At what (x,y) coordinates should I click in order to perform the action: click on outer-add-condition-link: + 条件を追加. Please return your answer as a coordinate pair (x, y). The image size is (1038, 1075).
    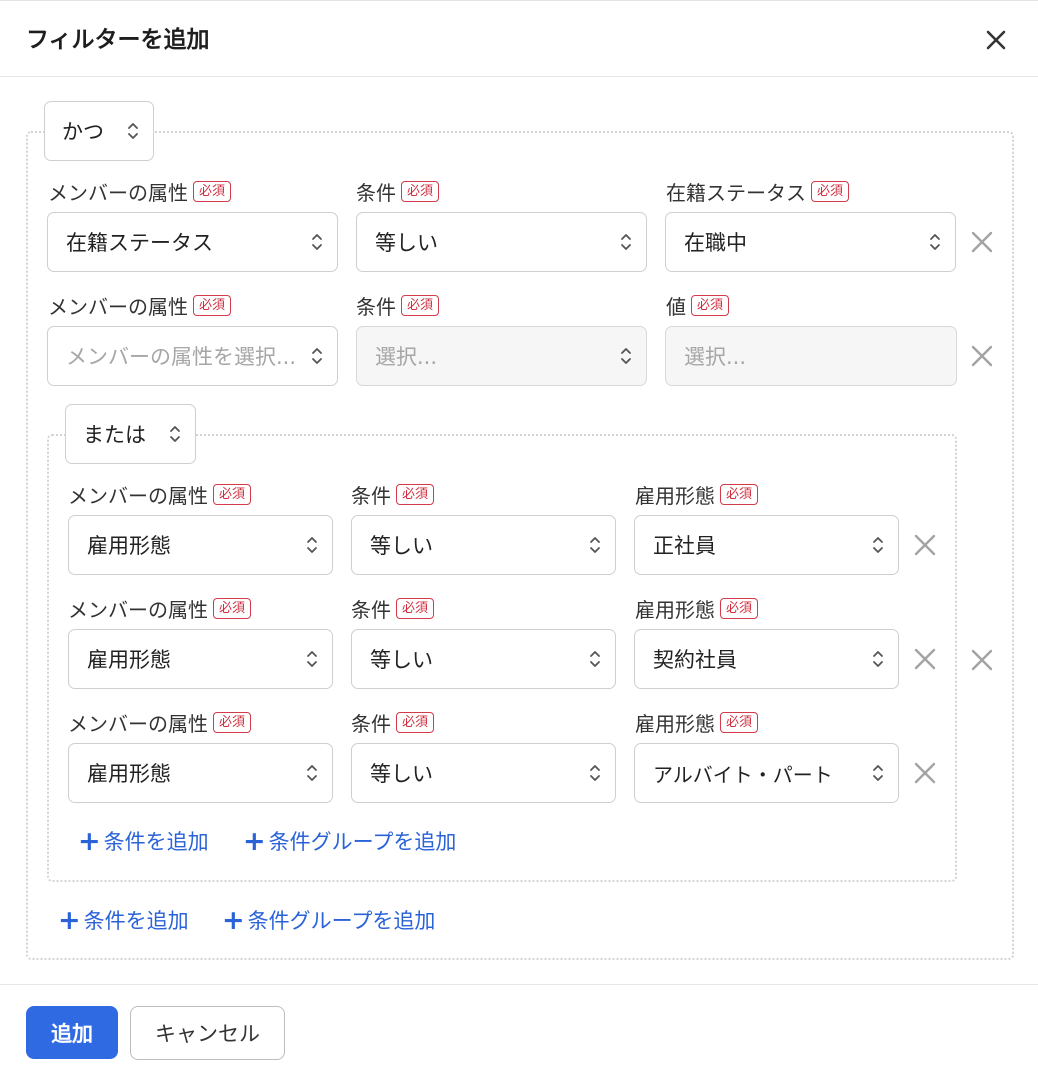
    Looking at the image, I should click on (123, 920).